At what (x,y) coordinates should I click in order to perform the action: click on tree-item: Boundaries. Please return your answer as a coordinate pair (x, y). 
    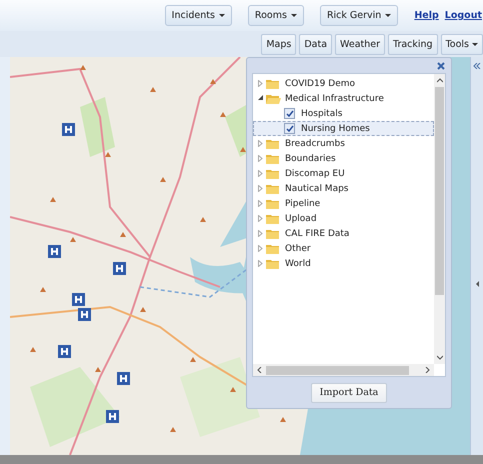
    Looking at the image, I should click on (343, 158).